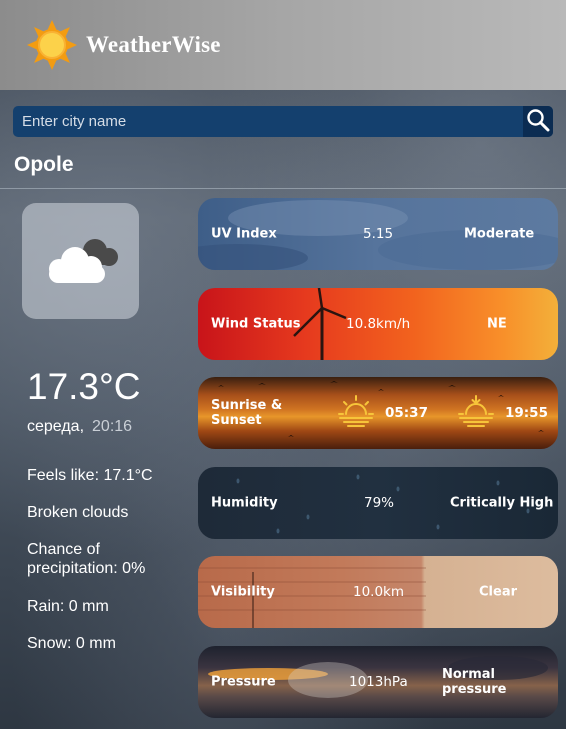  I want to click on app-title: WeatherWise, so click(153, 44).